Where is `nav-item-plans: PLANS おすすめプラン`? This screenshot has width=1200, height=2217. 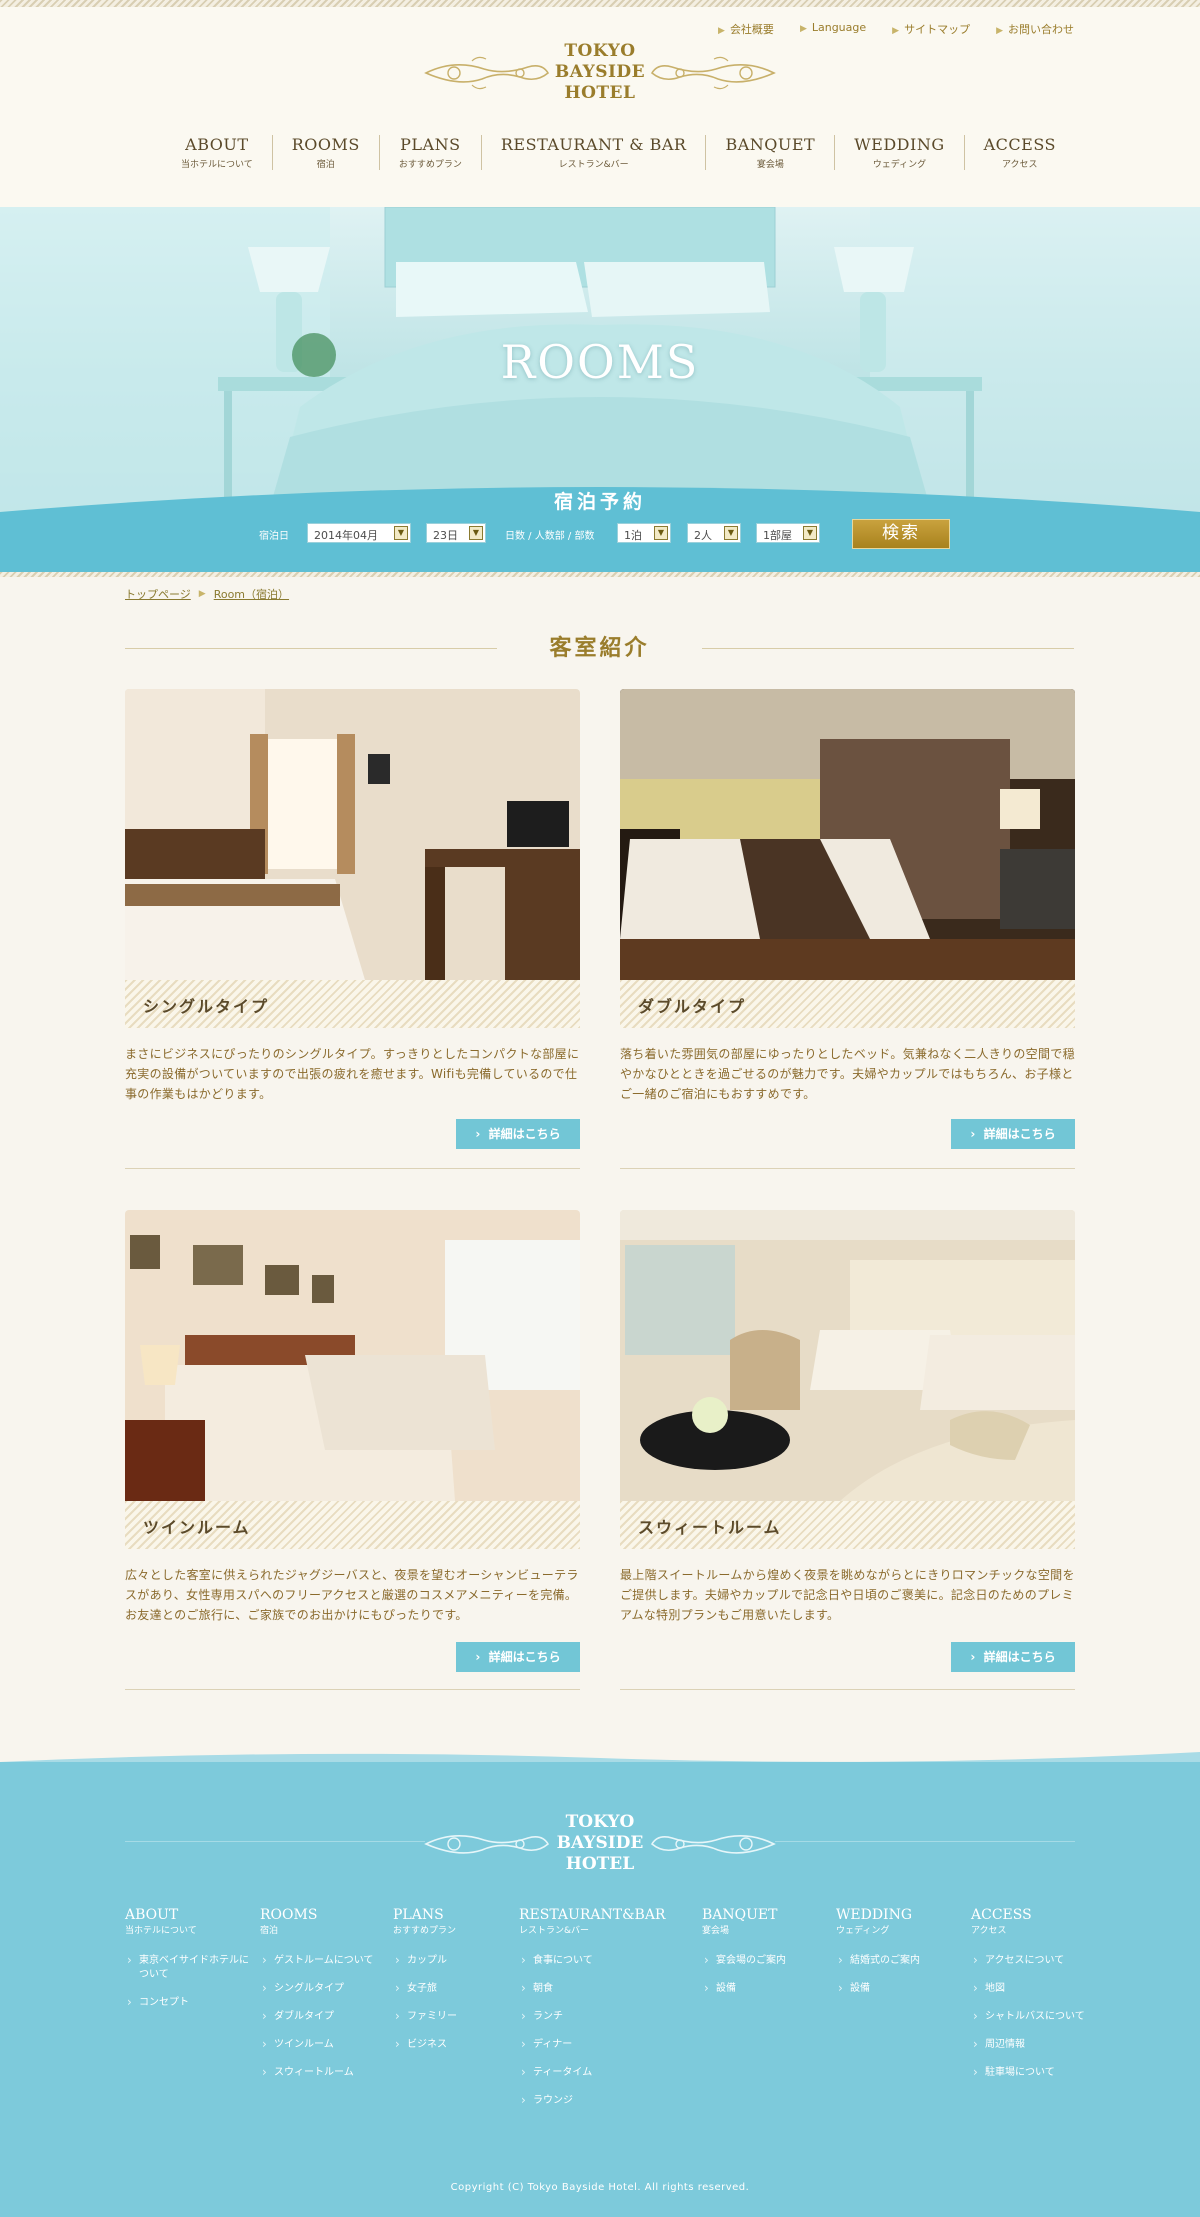
nav-item-plans: PLANS おすすめプラン is located at coordinates (429, 152).